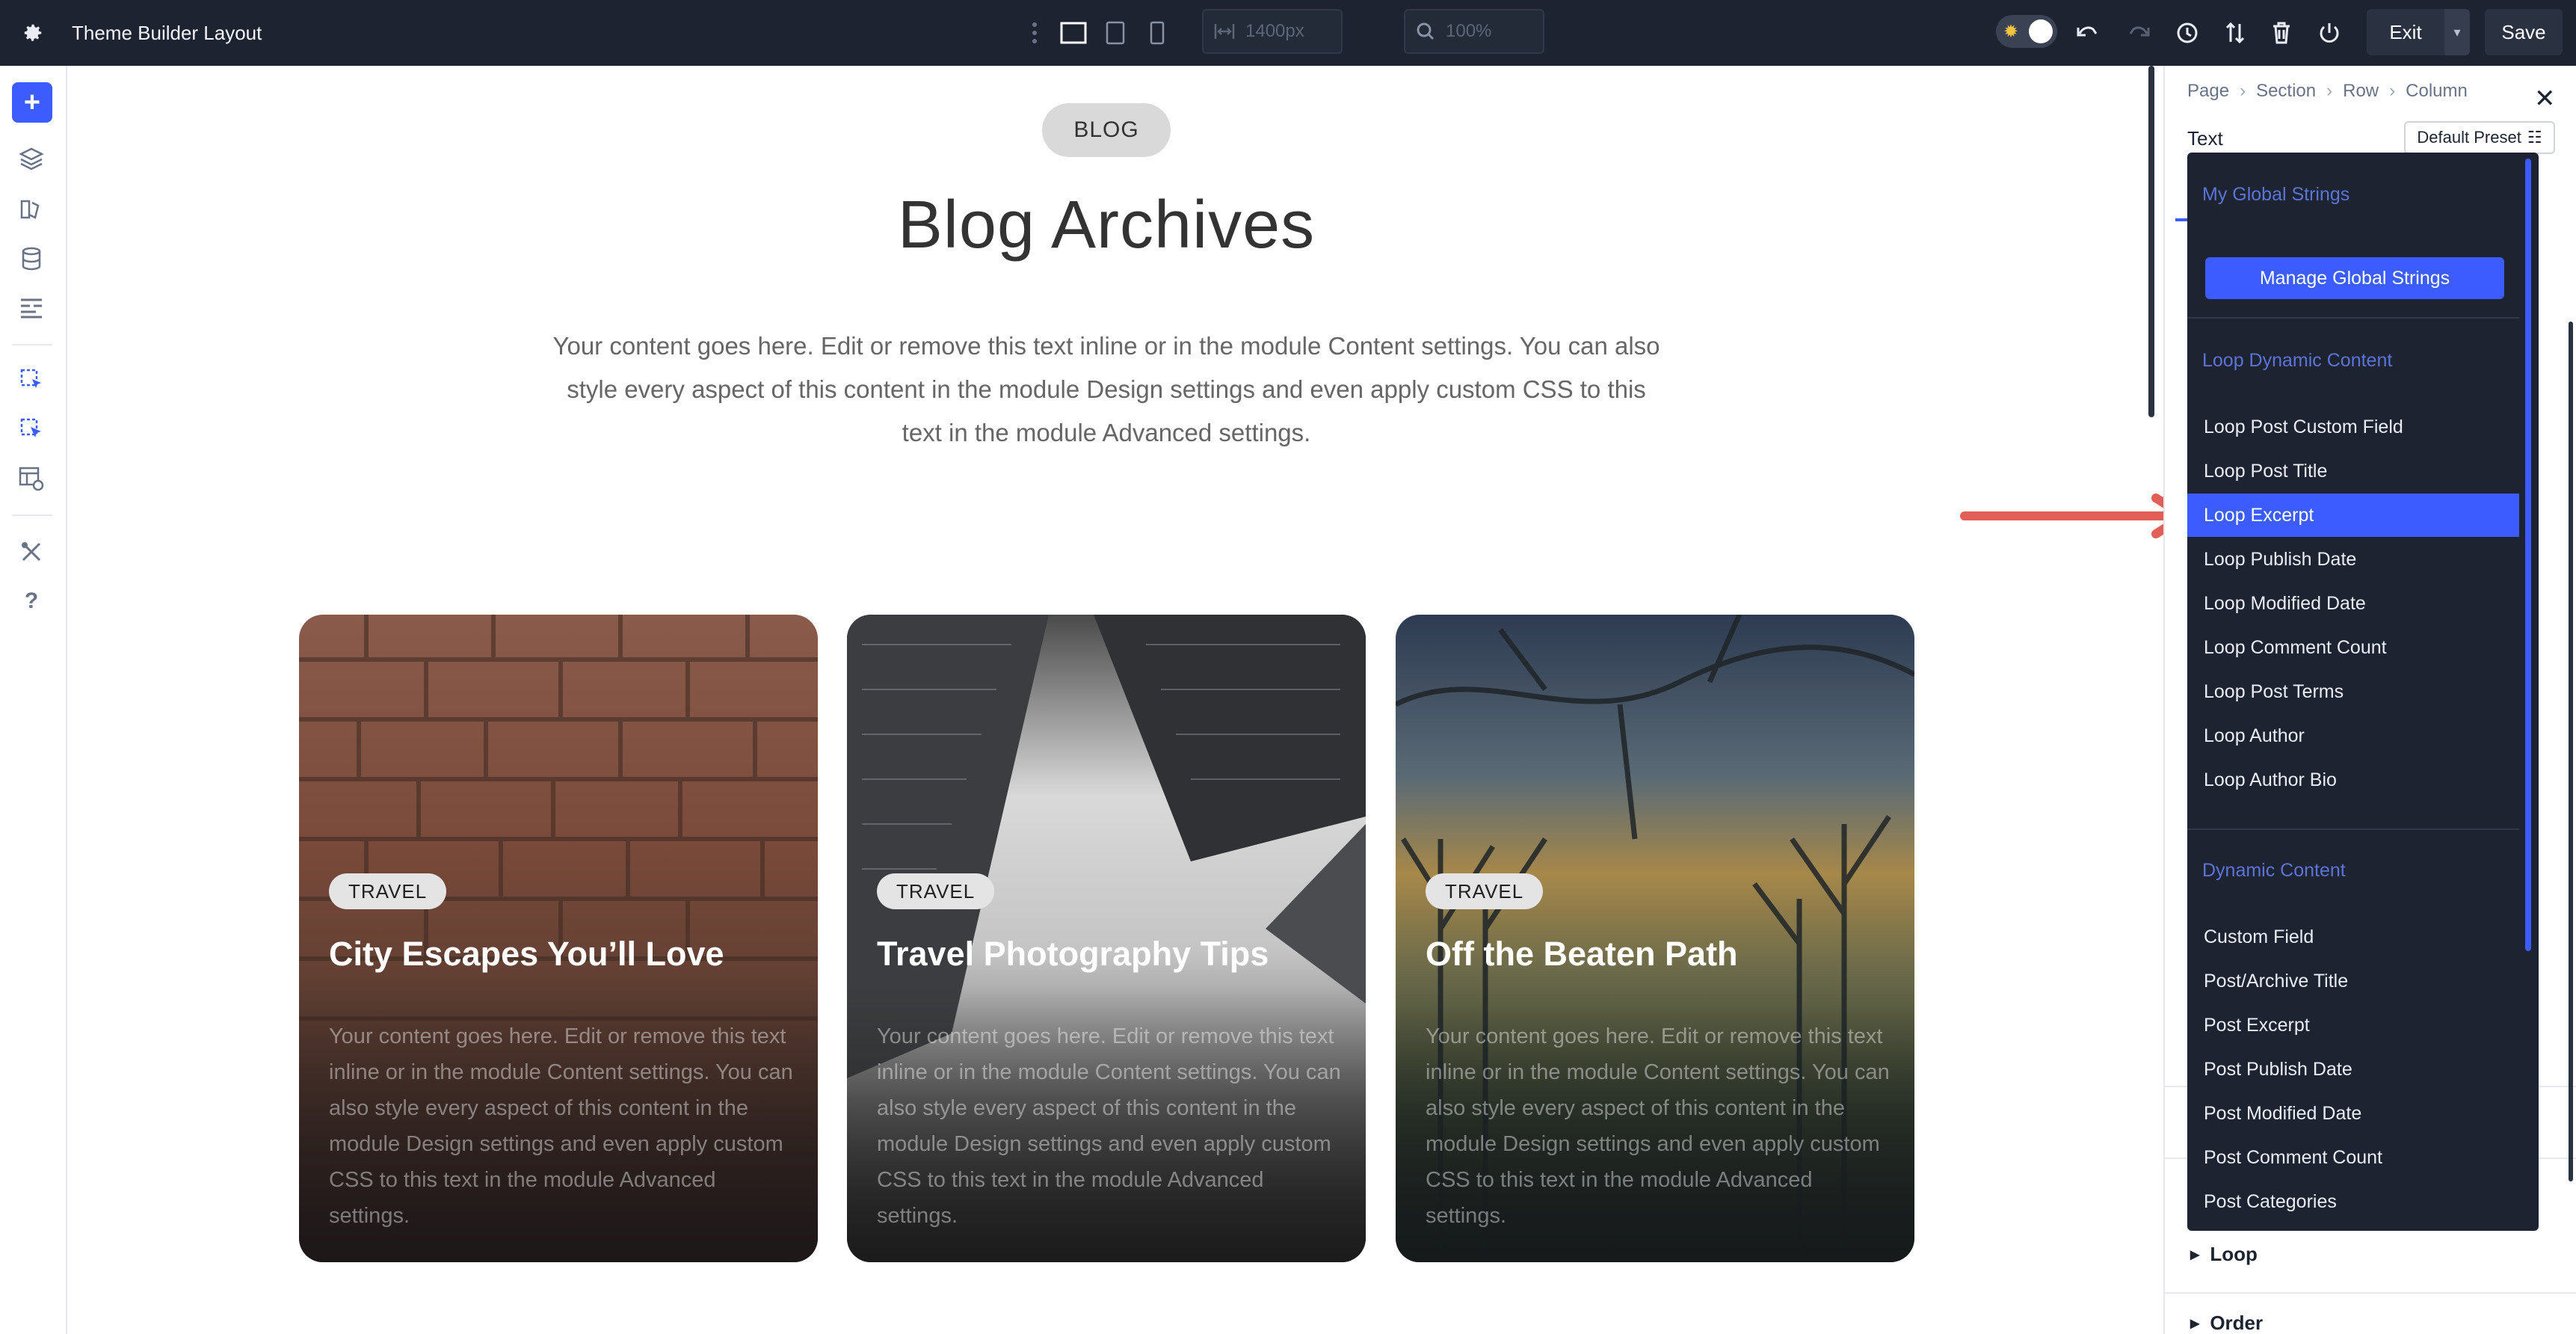 The image size is (2576, 1334). I want to click on global-strings-heading: My Global Strings, so click(2276, 194).